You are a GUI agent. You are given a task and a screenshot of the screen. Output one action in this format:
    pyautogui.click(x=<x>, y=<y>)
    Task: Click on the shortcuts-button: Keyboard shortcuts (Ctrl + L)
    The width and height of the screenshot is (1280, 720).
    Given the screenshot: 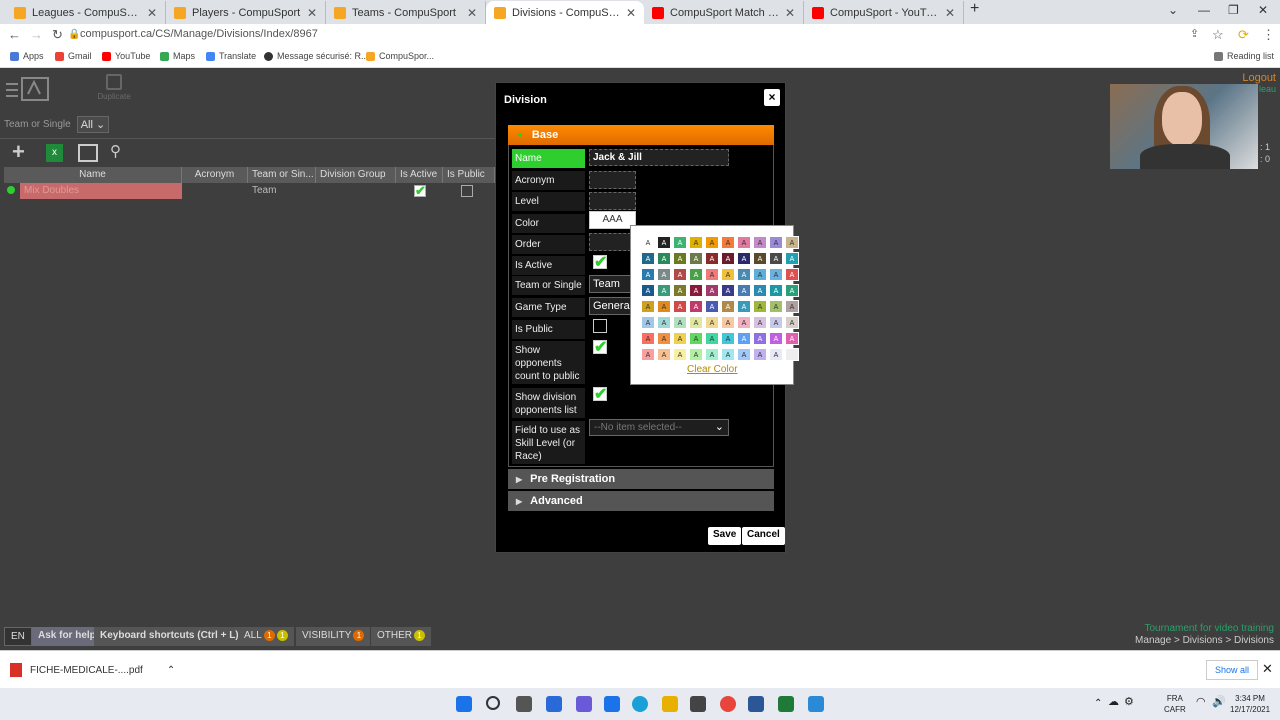 What is the action you would take?
    pyautogui.click(x=169, y=636)
    